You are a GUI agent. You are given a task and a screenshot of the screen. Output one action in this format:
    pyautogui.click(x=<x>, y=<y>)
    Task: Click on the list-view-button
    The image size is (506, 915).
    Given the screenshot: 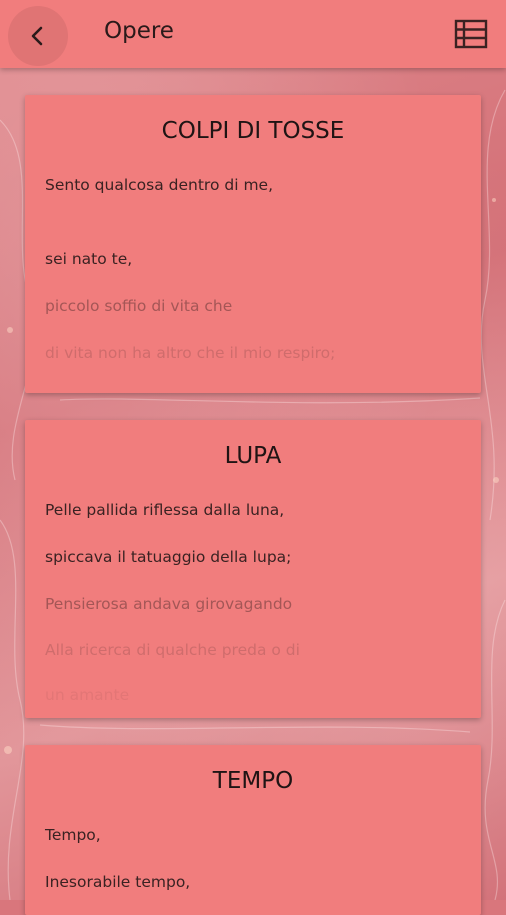 What is the action you would take?
    pyautogui.click(x=471, y=34)
    